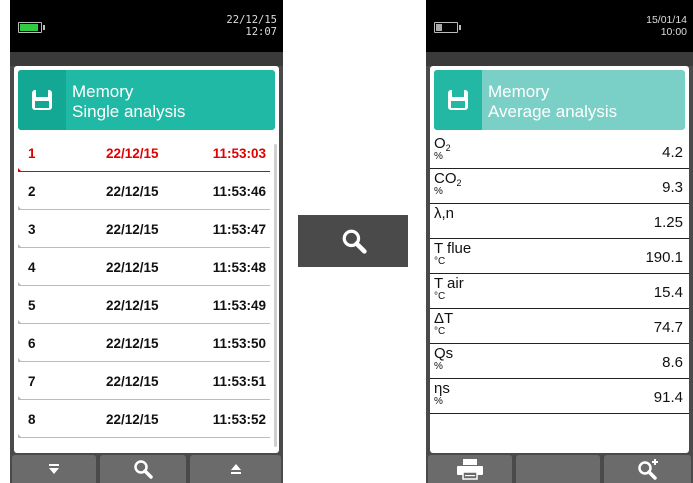 Image resolution: width=693 pixels, height=483 pixels. I want to click on item-time: 11:53:46, so click(239, 191).